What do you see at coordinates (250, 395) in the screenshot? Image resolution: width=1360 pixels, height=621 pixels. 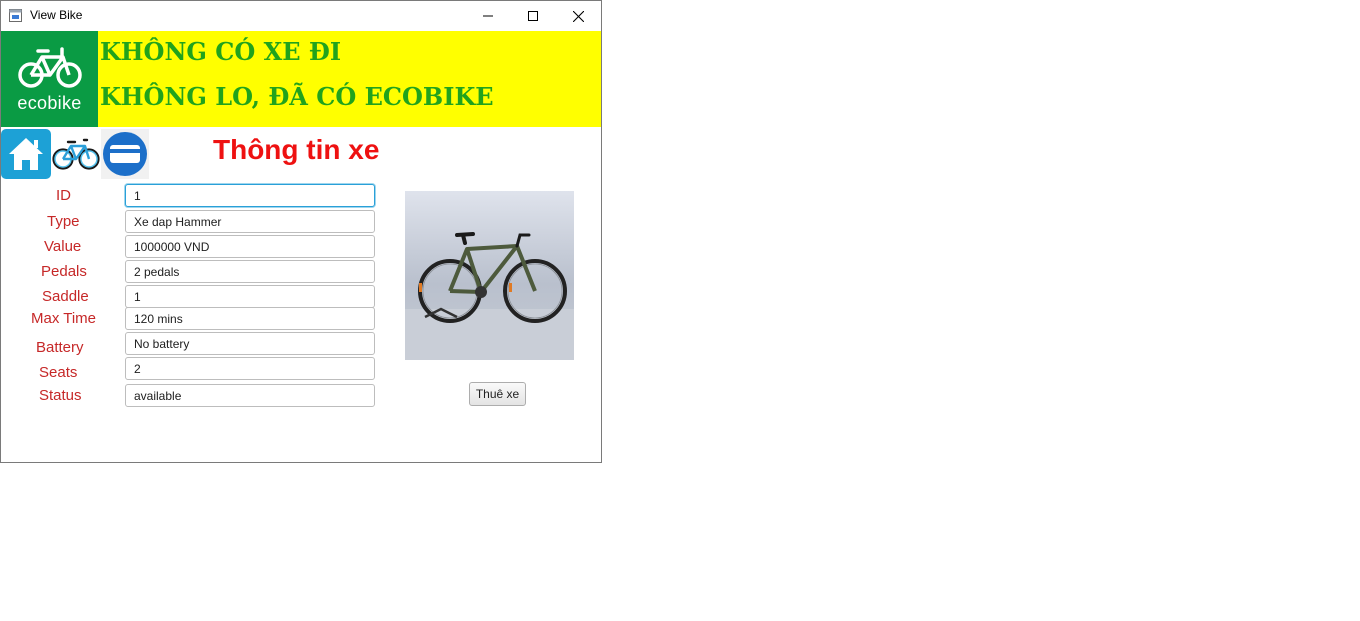 I see `status-field` at bounding box center [250, 395].